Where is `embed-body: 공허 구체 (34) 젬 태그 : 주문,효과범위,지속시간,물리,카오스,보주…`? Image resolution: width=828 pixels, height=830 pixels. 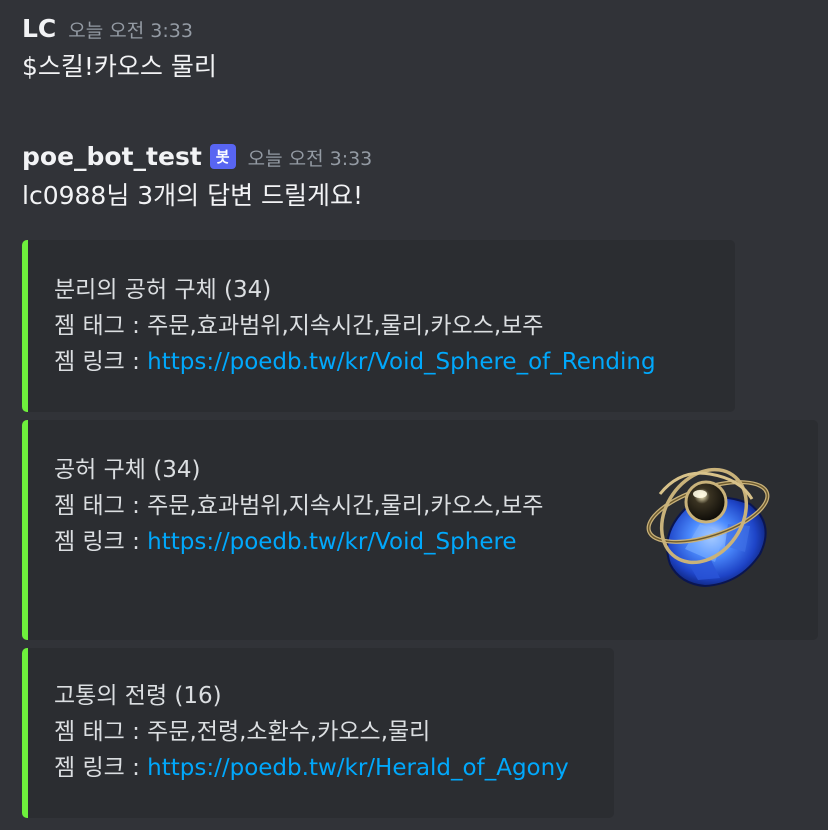
embed-body: 공허 구체 (34) 젬 태그 : 주문,효과범위,지속시간,물리,카오스,보주… is located at coordinates (298, 506).